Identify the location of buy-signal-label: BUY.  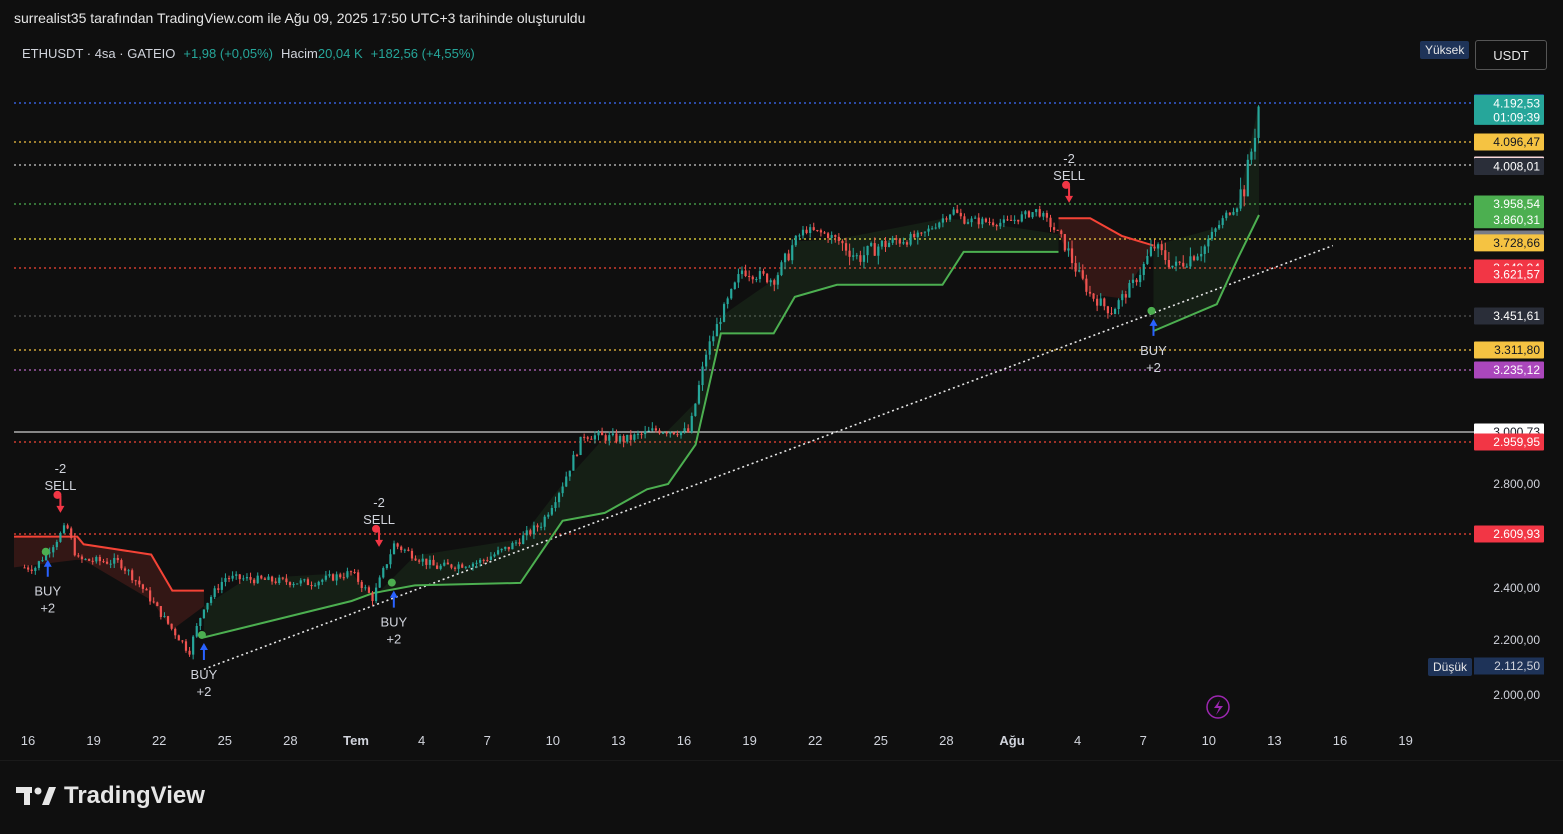
(1153, 350).